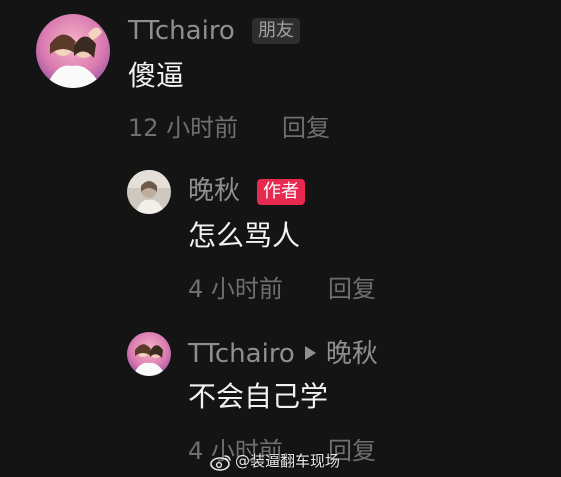  I want to click on play-triangle-icon, so click(310, 352).